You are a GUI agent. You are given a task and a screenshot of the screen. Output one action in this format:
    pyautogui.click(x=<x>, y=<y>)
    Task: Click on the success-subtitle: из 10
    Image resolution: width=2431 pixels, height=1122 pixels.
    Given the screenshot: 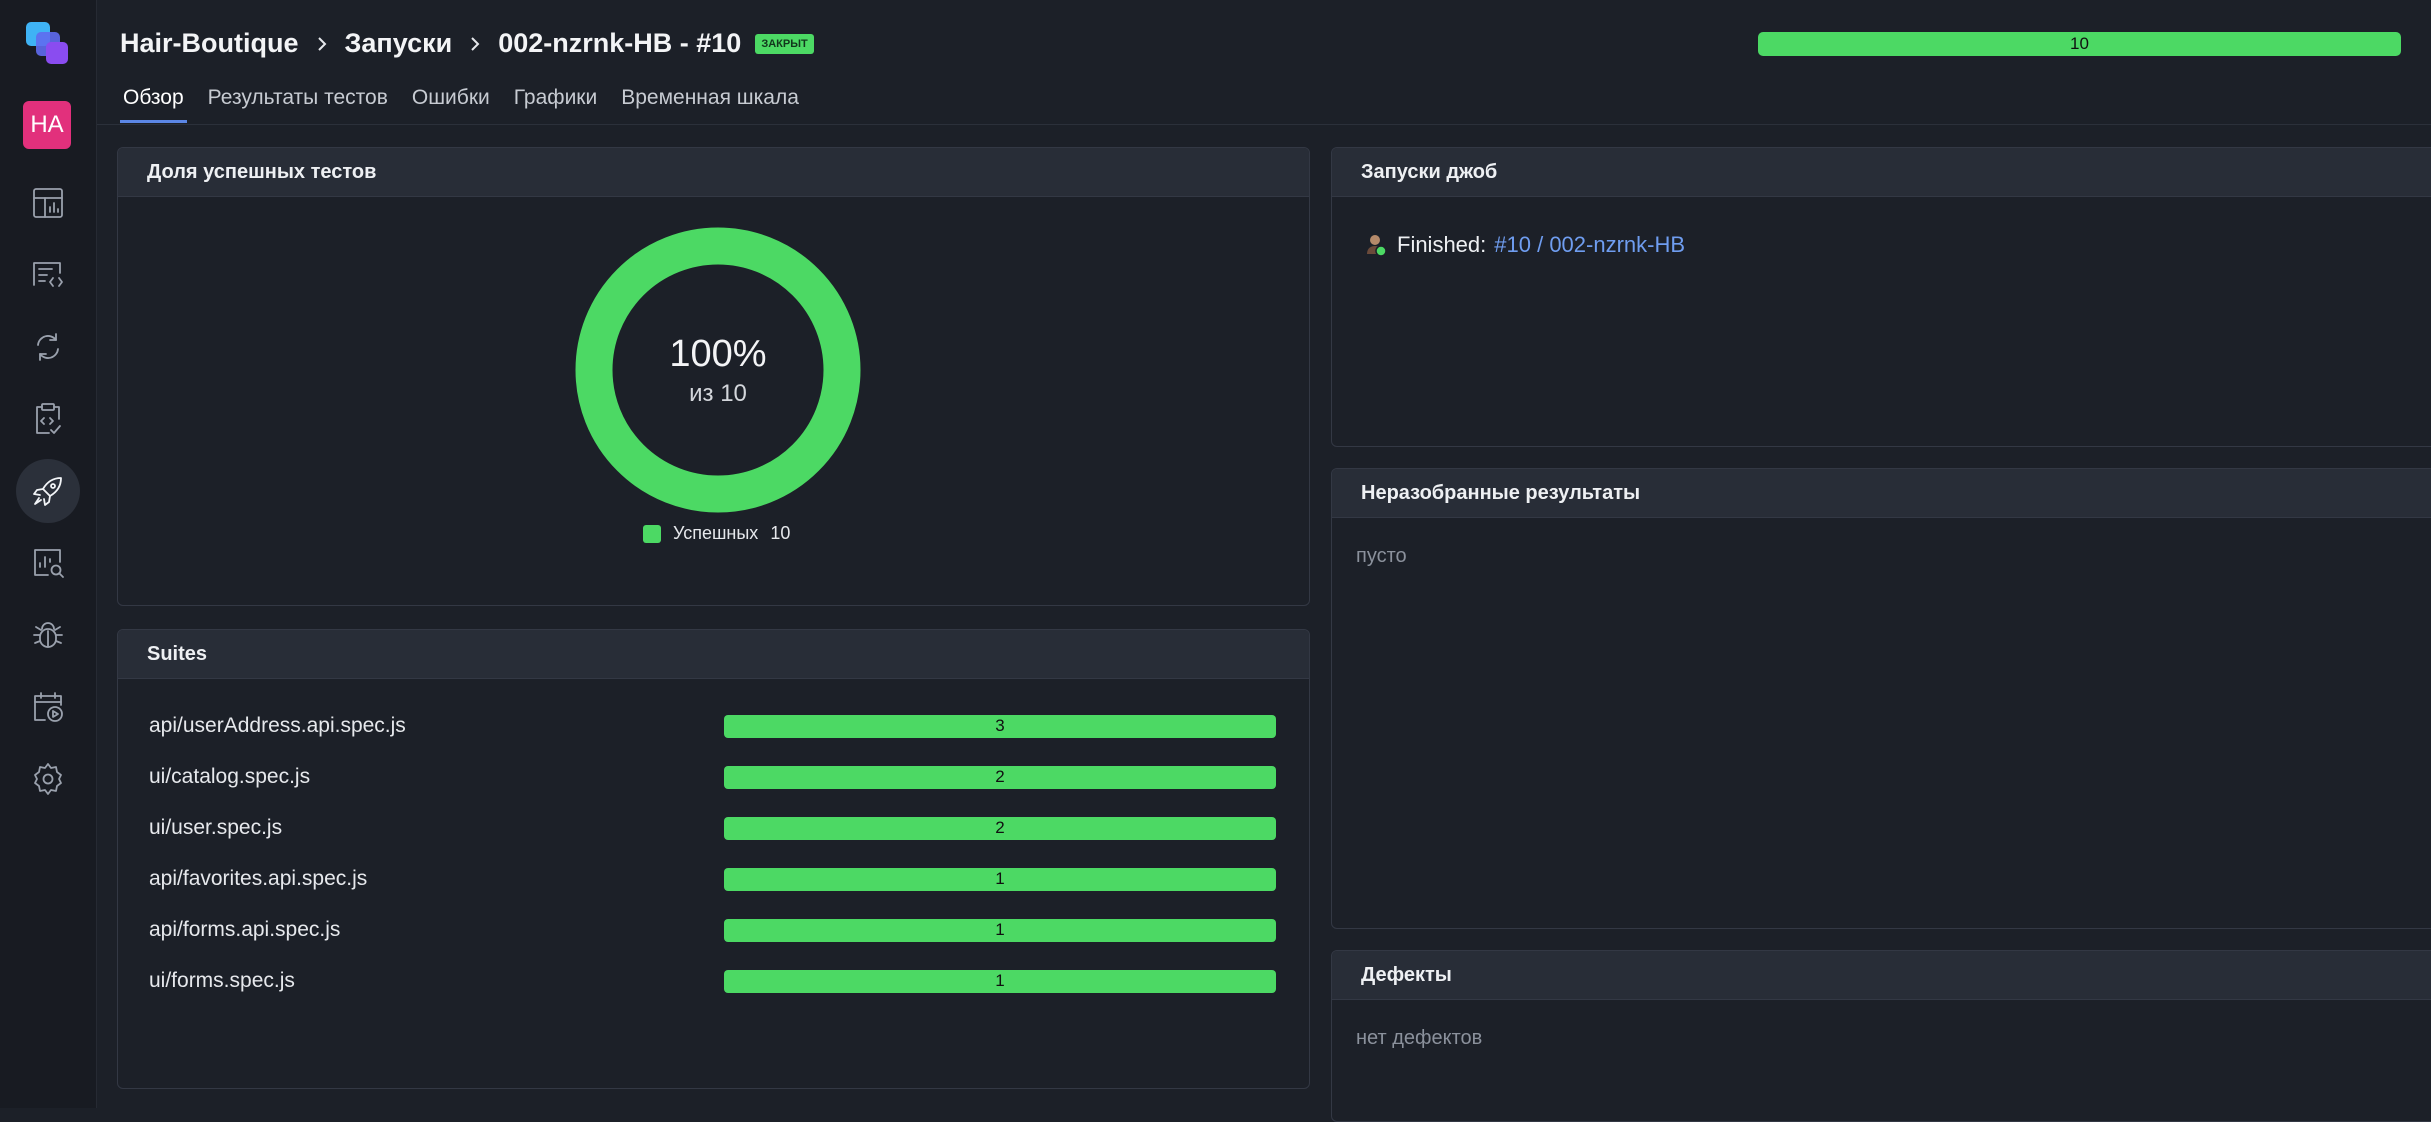 What is the action you would take?
    pyautogui.click(x=718, y=393)
    